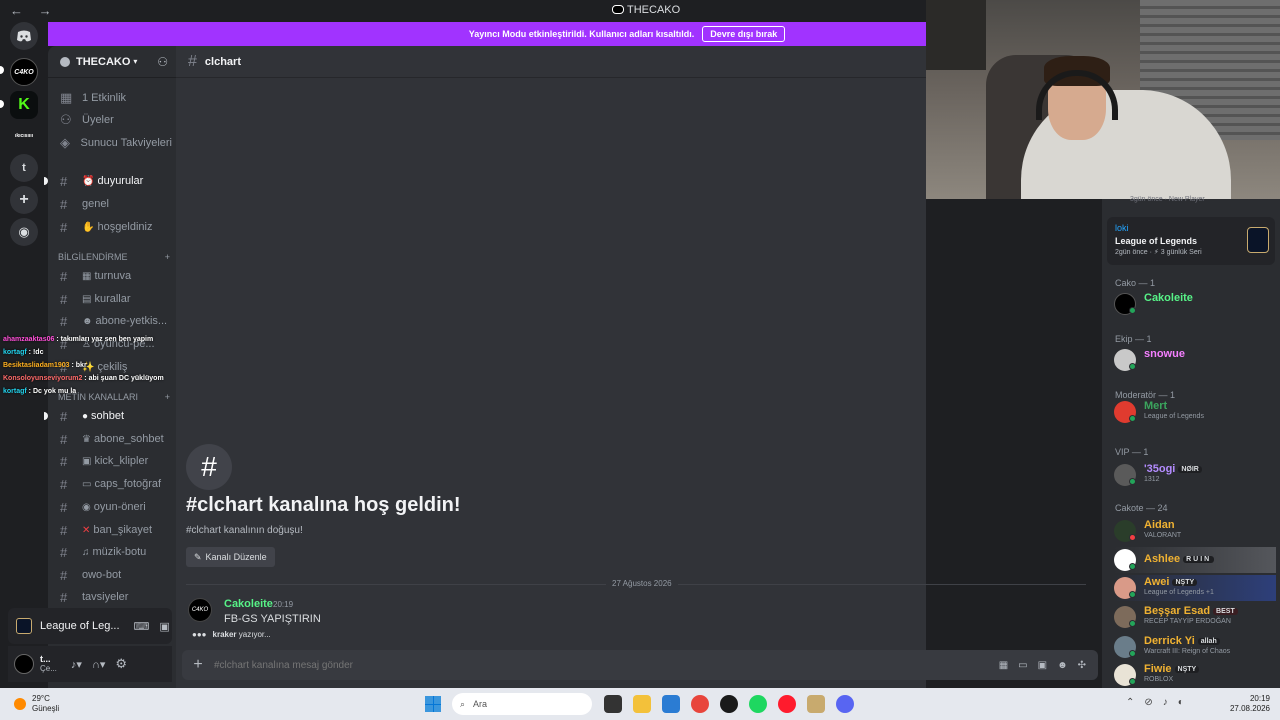 The height and width of the screenshot is (720, 1280). What do you see at coordinates (104, 98) in the screenshot?
I see `sidebar-item-label: 1 Etkinlik` at bounding box center [104, 98].